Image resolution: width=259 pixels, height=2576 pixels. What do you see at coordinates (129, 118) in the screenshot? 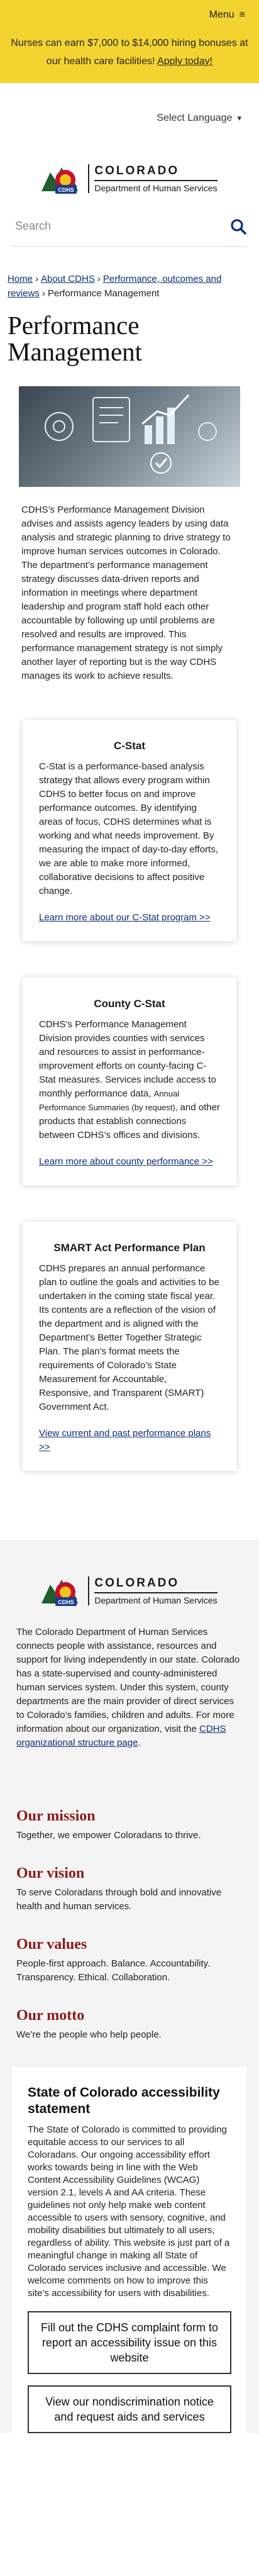
I see `language-selector: Select Language ▾` at bounding box center [129, 118].